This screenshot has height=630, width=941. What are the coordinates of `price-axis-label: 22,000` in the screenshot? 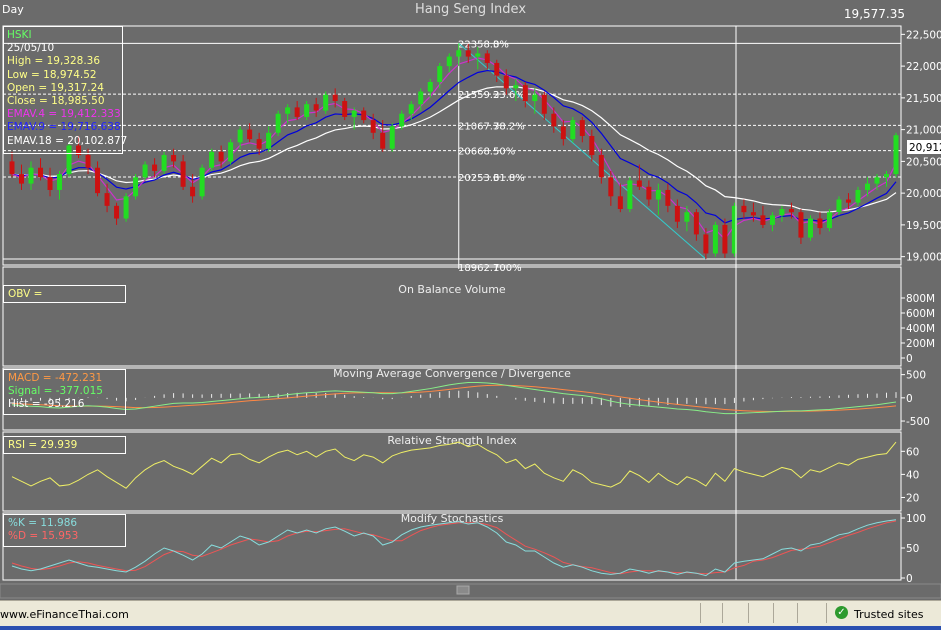 It's located at (923, 67).